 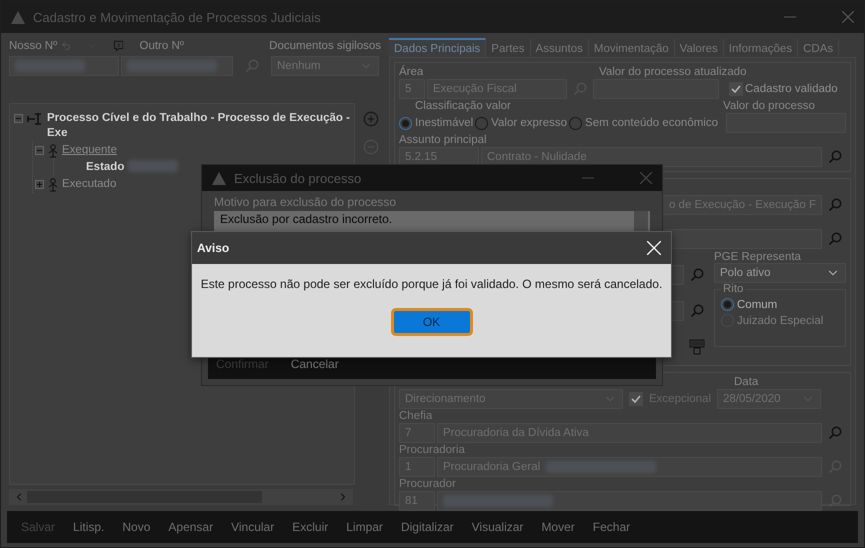 What do you see at coordinates (411, 72) in the screenshot?
I see `field-label: Área` at bounding box center [411, 72].